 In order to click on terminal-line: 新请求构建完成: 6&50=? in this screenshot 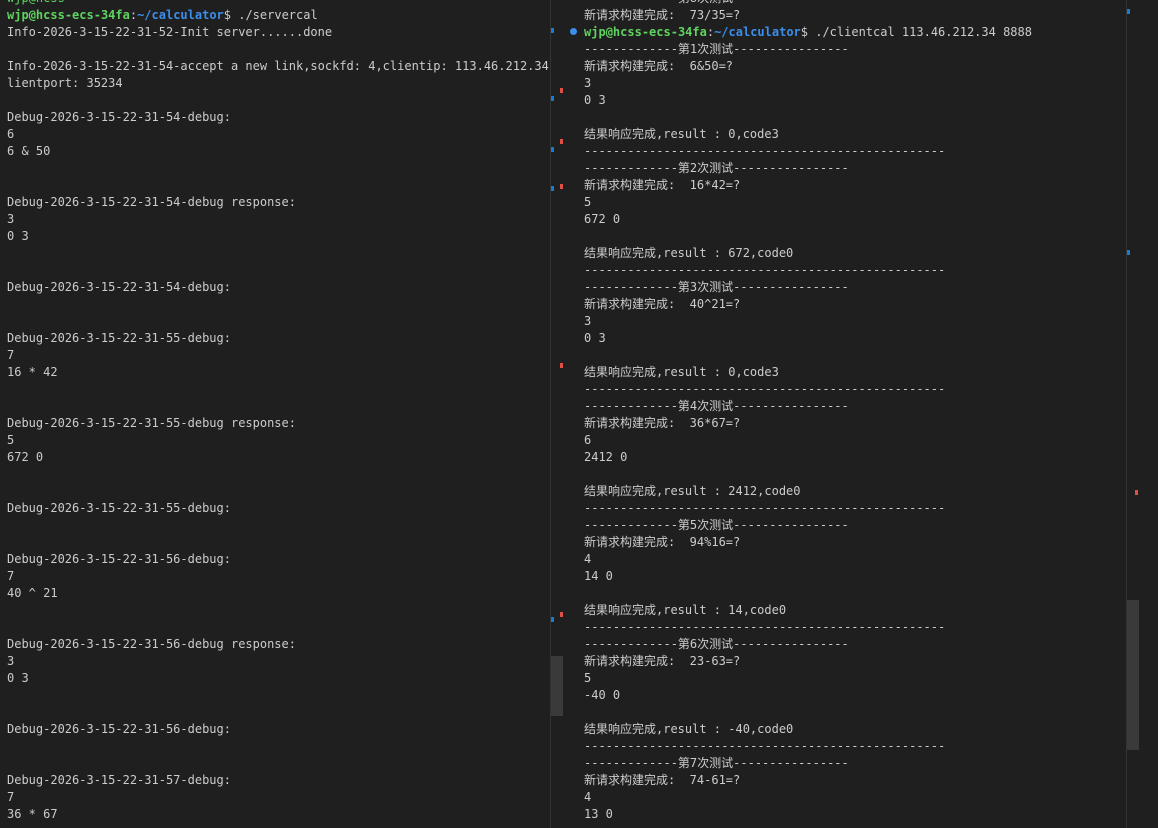, I will do `click(659, 66)`.